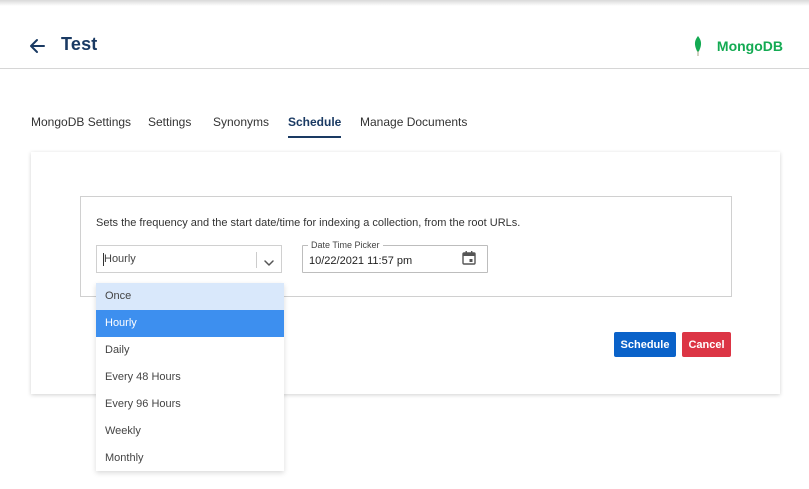 This screenshot has height=489, width=809. I want to click on option-daily: Daily, so click(190, 350).